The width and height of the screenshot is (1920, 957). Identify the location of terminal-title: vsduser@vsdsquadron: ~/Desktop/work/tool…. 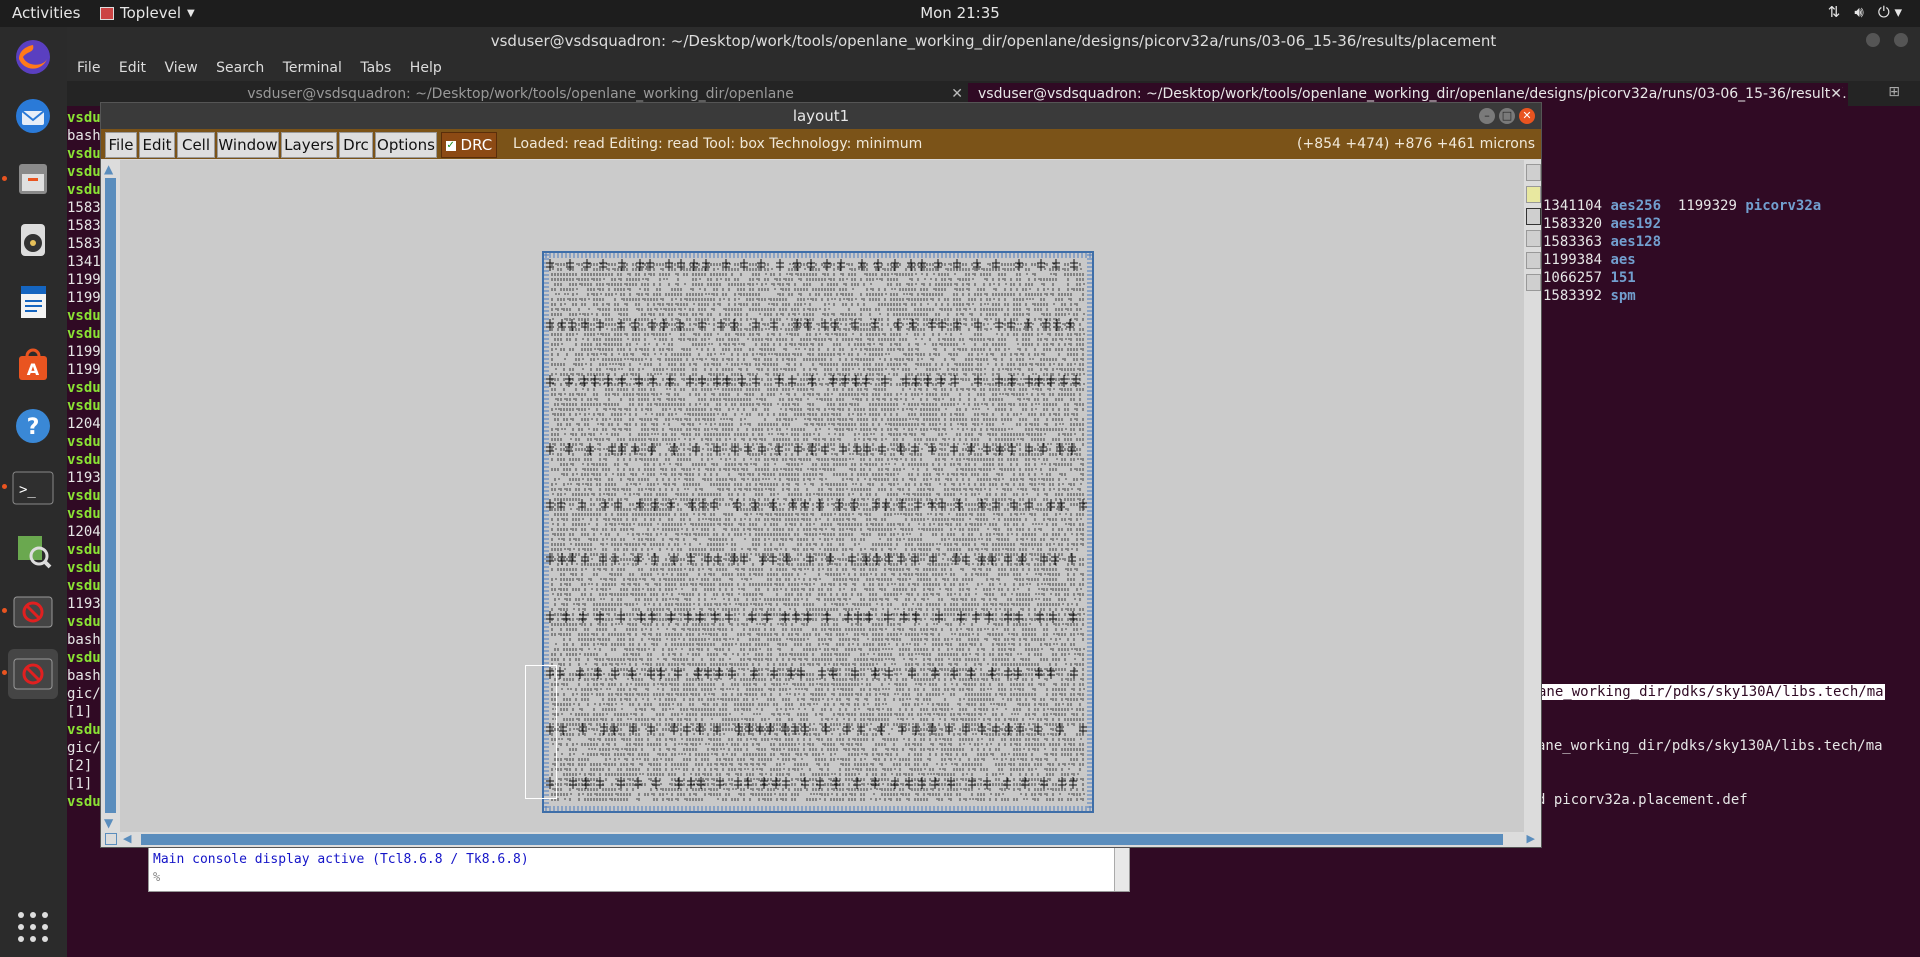
(993, 41).